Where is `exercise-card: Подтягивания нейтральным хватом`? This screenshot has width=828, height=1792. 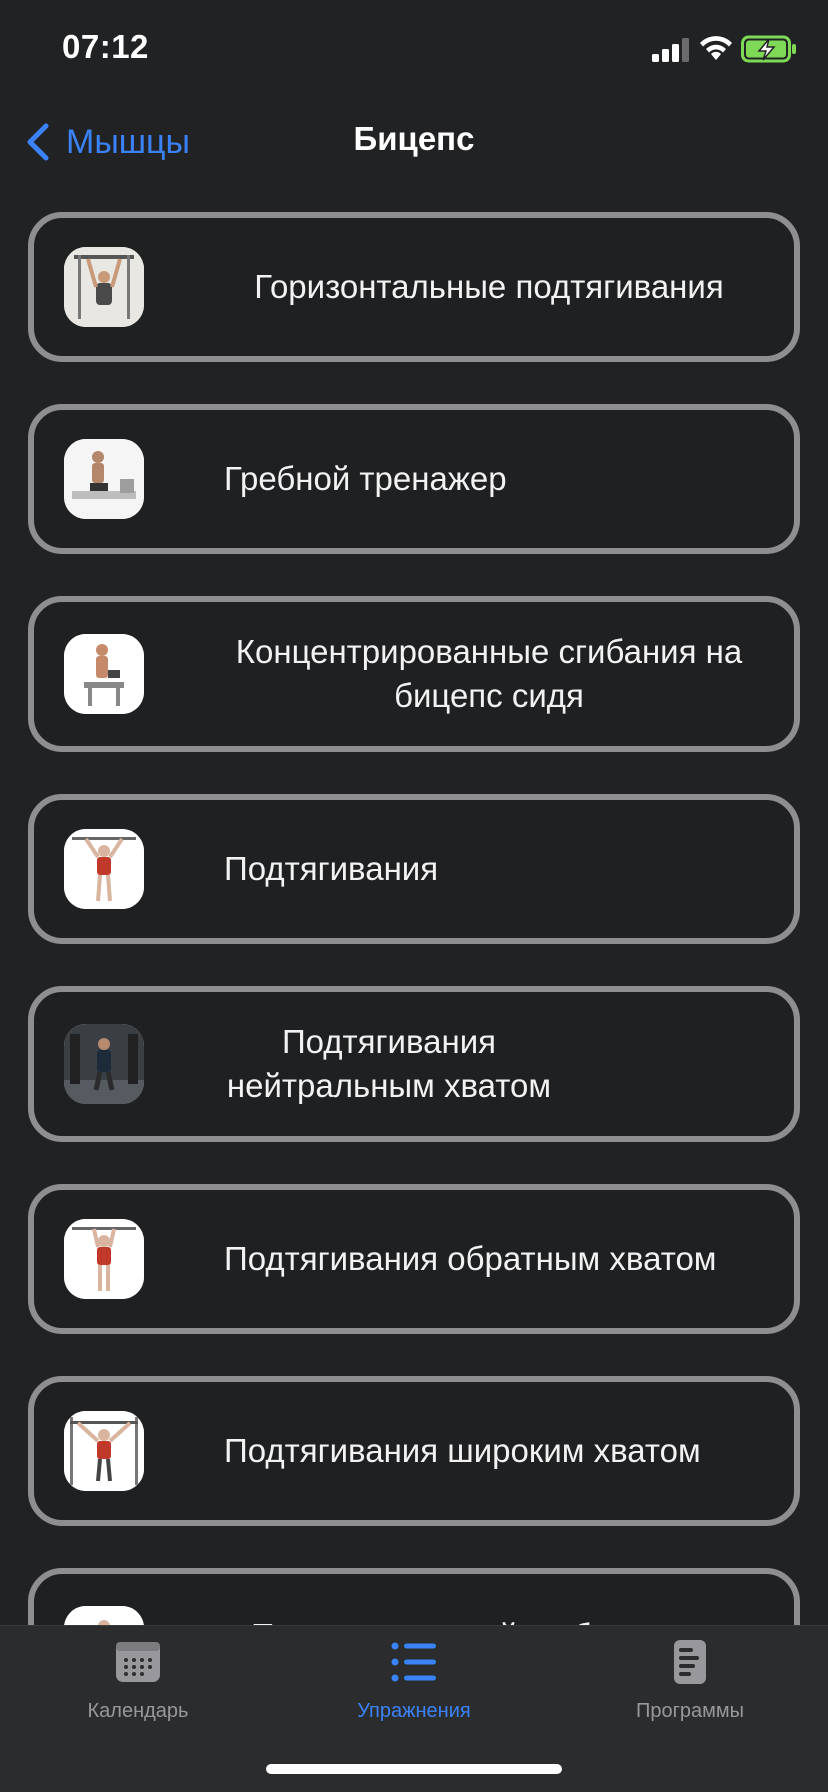
exercise-card: Подтягивания нейтральным хватом is located at coordinates (414, 1064).